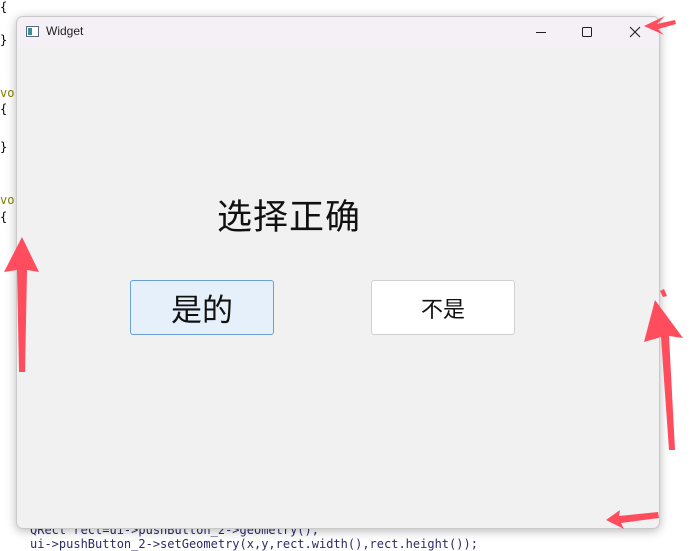 The image size is (692, 551). Describe the element at coordinates (202, 307) in the screenshot. I see `yes-button: 是的` at that location.